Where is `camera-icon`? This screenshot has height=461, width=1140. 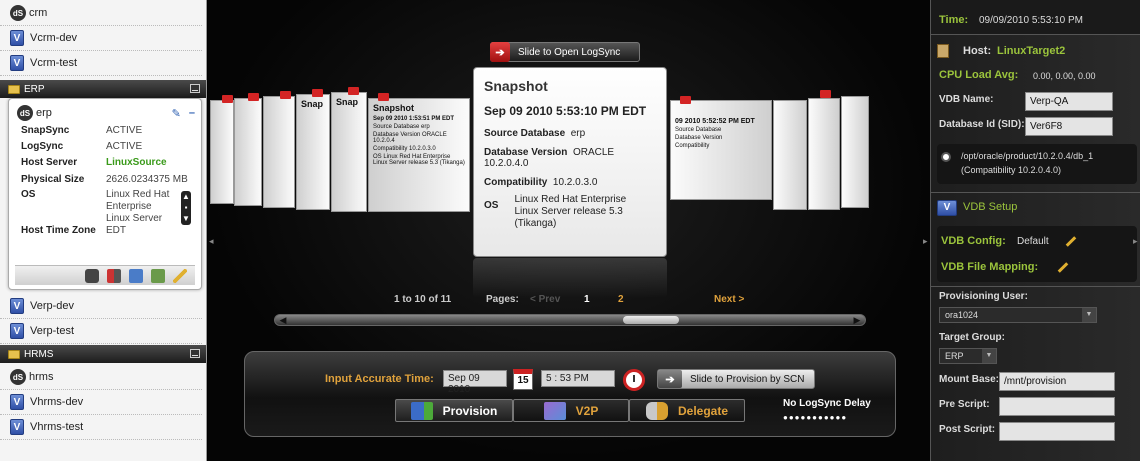
camera-icon is located at coordinates (92, 275).